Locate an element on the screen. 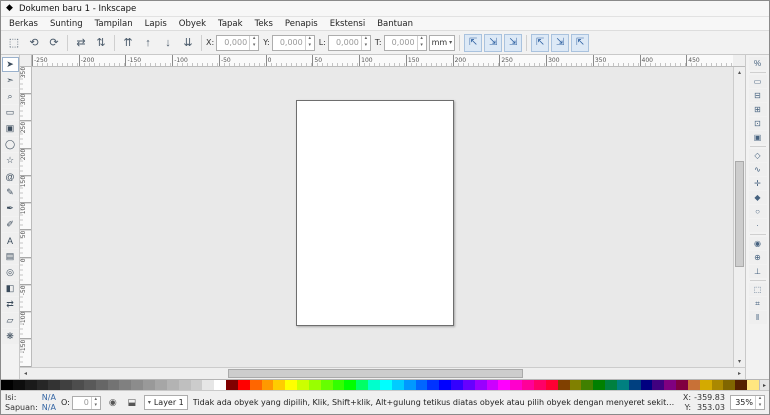  snap-paths-button: ∿ is located at coordinates (757, 169).